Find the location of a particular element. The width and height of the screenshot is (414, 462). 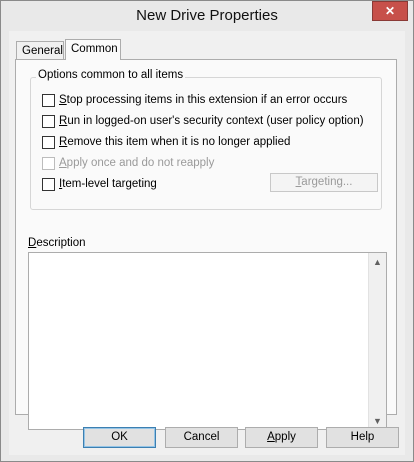

item-level-targeting-option: Item-level targeting is located at coordinates (99, 184).